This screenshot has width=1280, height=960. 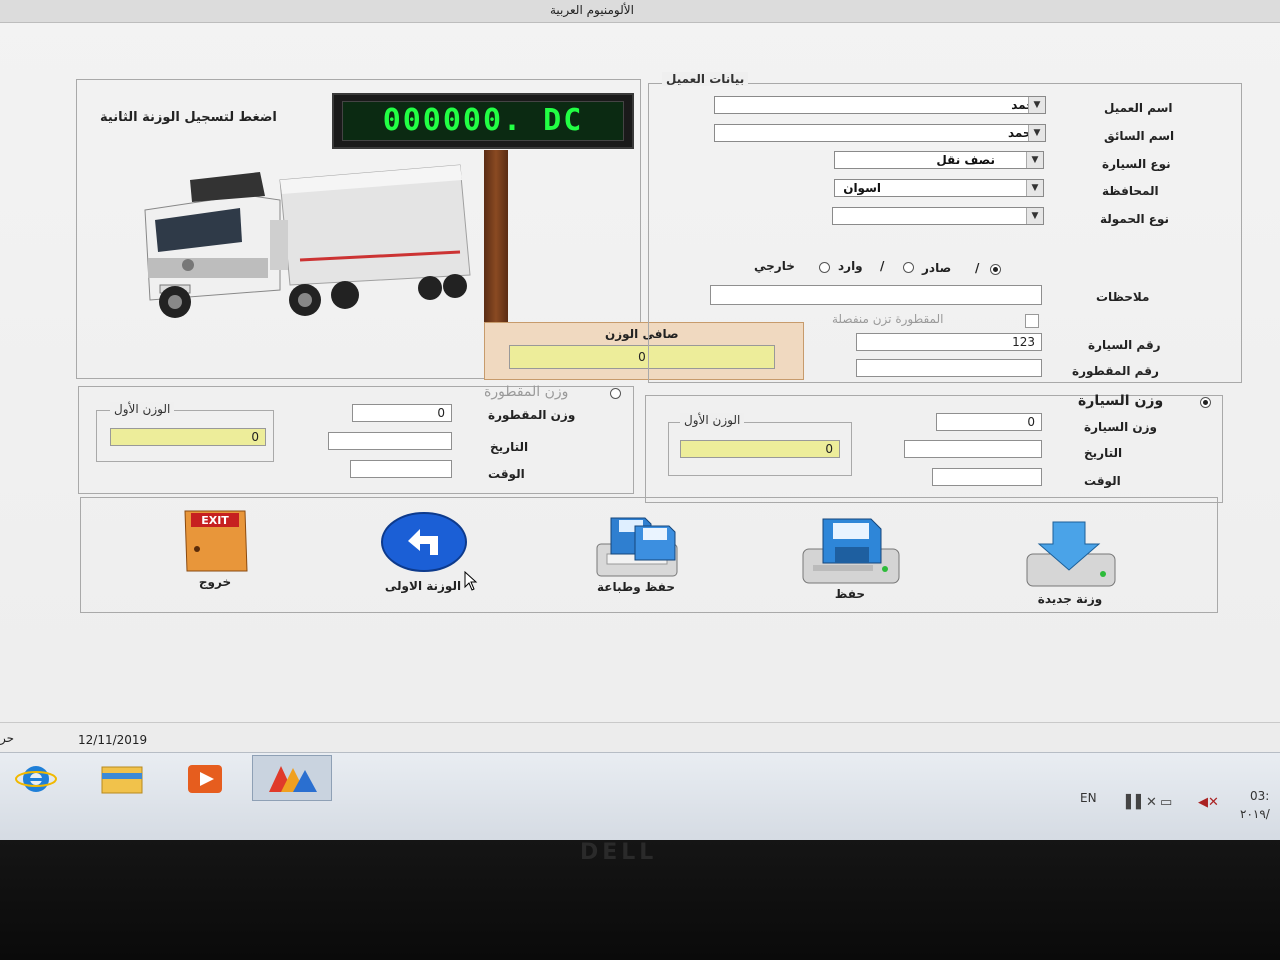 I want to click on barrier-pole, so click(x=496, y=236).